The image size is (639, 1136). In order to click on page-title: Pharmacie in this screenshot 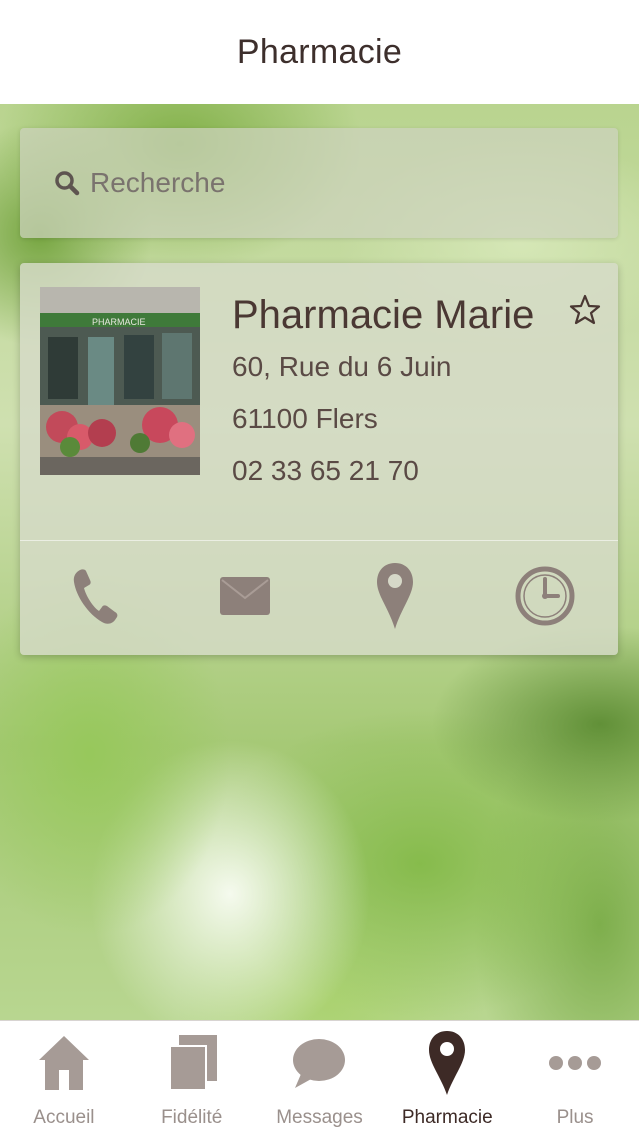, I will do `click(319, 51)`.